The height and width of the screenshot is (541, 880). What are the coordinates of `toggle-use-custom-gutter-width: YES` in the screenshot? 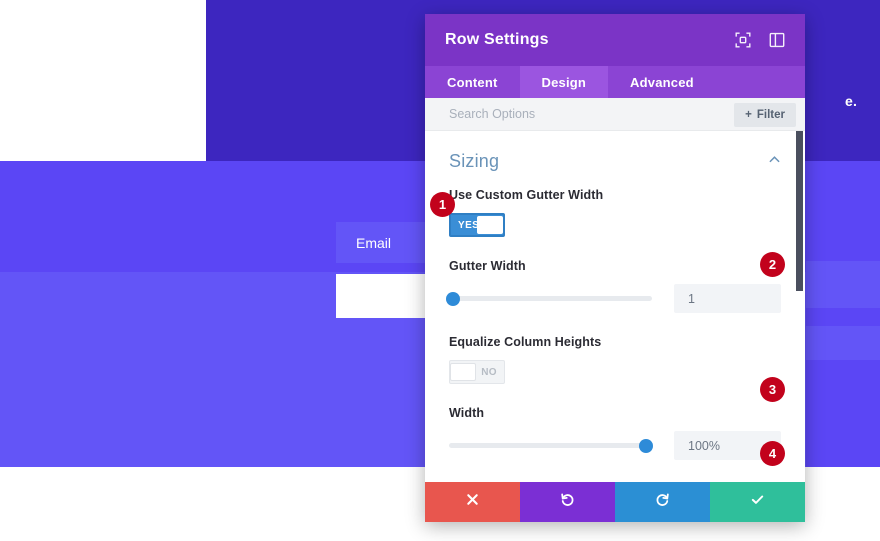 It's located at (477, 225).